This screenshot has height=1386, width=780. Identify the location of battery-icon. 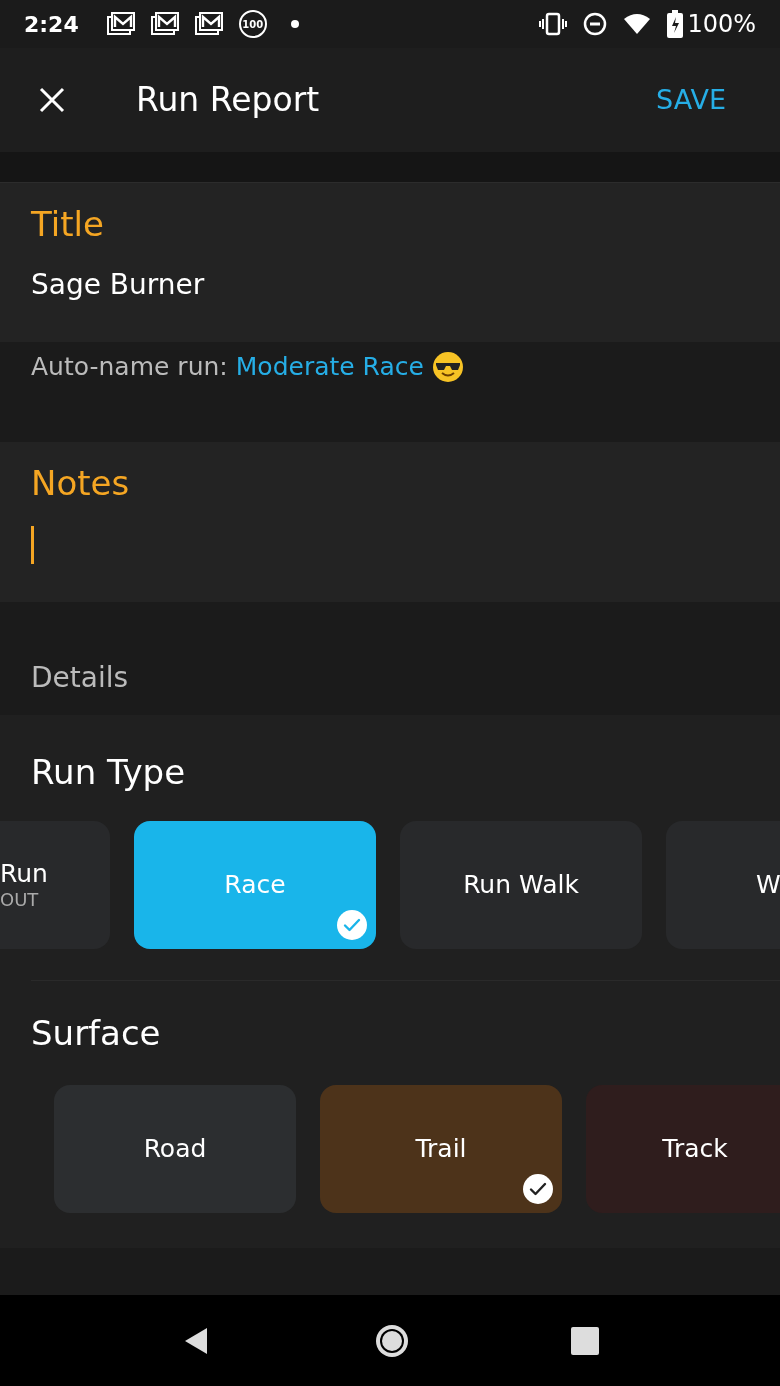
(675, 24).